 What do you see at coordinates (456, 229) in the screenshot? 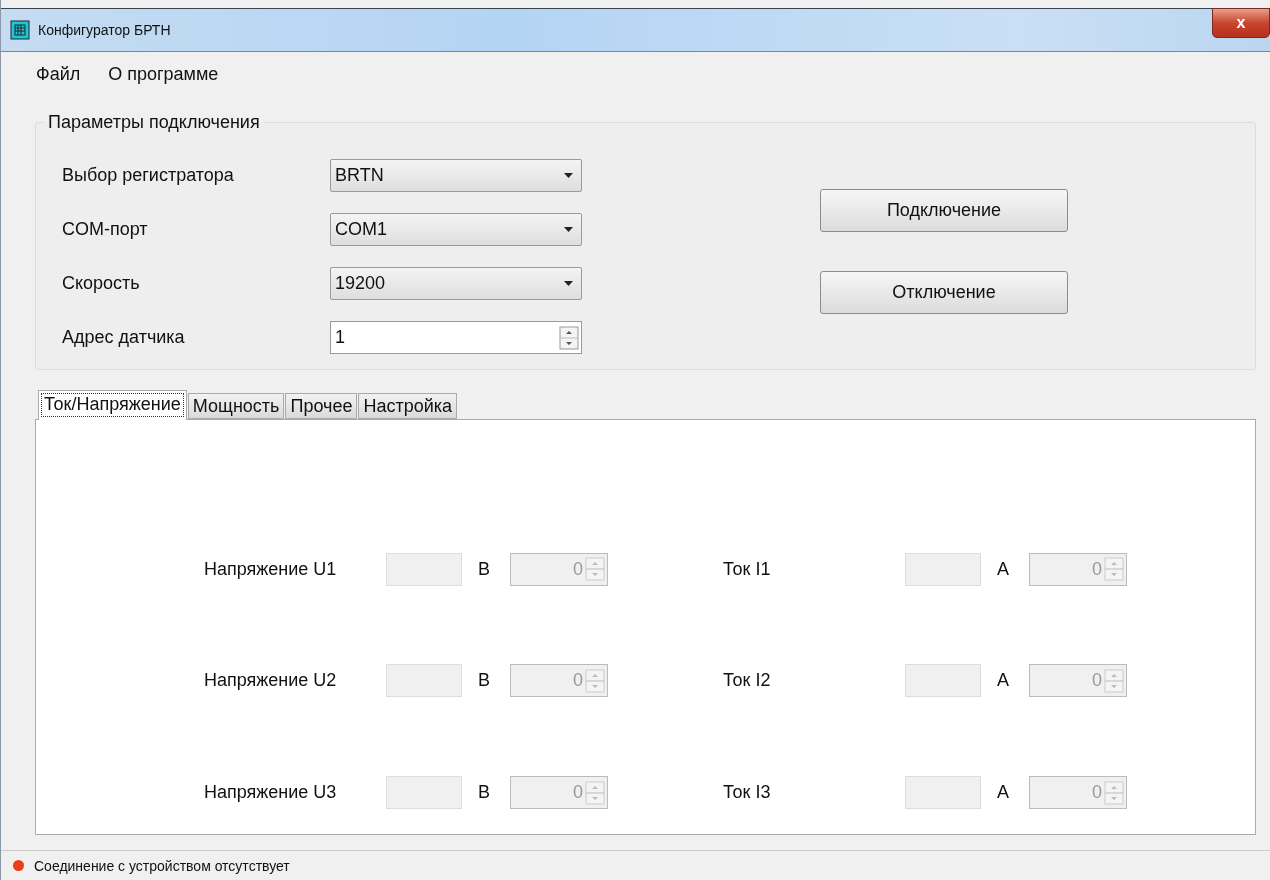
I see `dropdown: COM1` at bounding box center [456, 229].